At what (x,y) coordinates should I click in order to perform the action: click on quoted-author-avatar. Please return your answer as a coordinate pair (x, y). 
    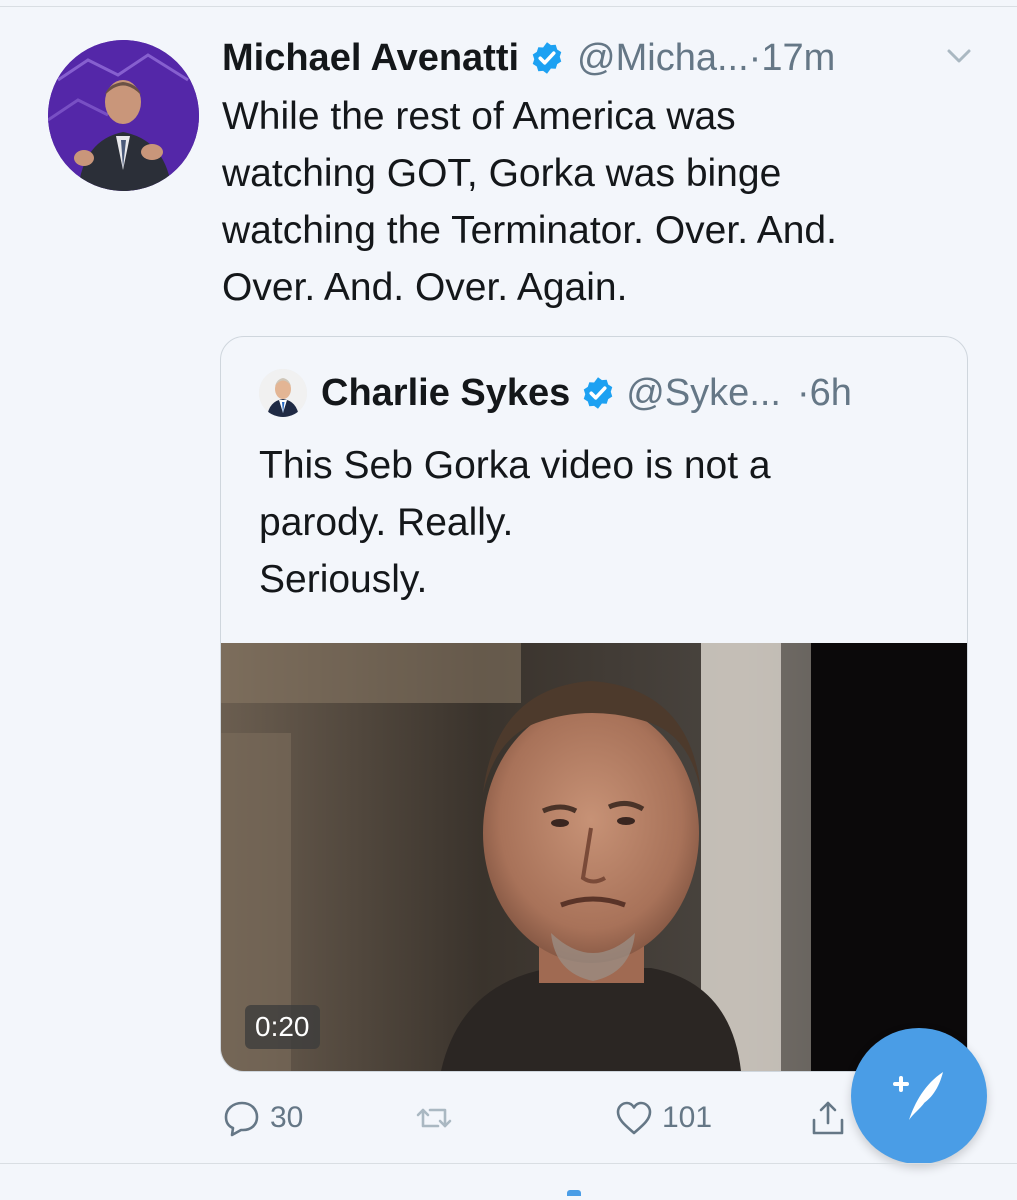
    Looking at the image, I should click on (283, 393).